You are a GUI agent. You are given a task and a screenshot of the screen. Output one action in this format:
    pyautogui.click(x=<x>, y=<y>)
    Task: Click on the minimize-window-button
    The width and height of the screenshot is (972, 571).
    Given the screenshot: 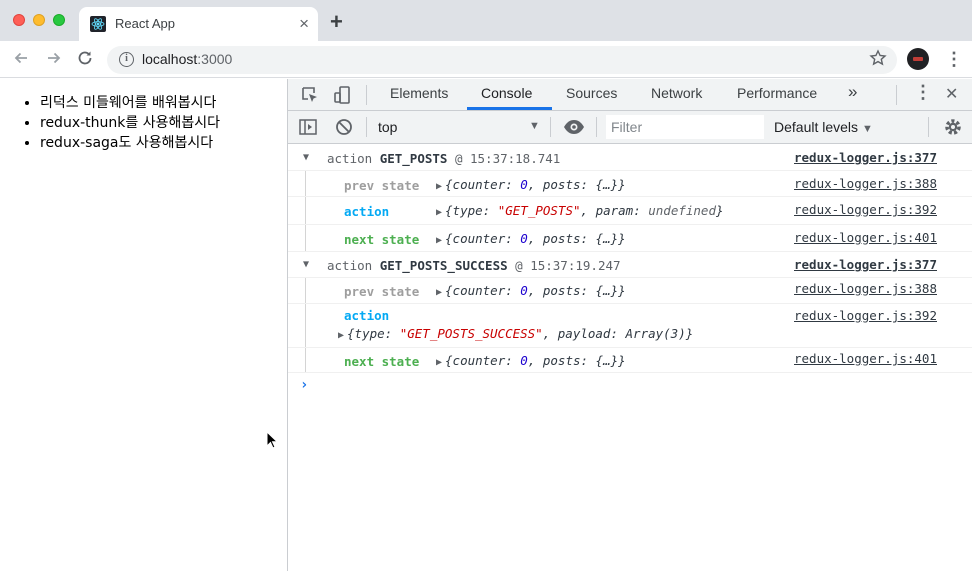 What is the action you would take?
    pyautogui.click(x=39, y=20)
    